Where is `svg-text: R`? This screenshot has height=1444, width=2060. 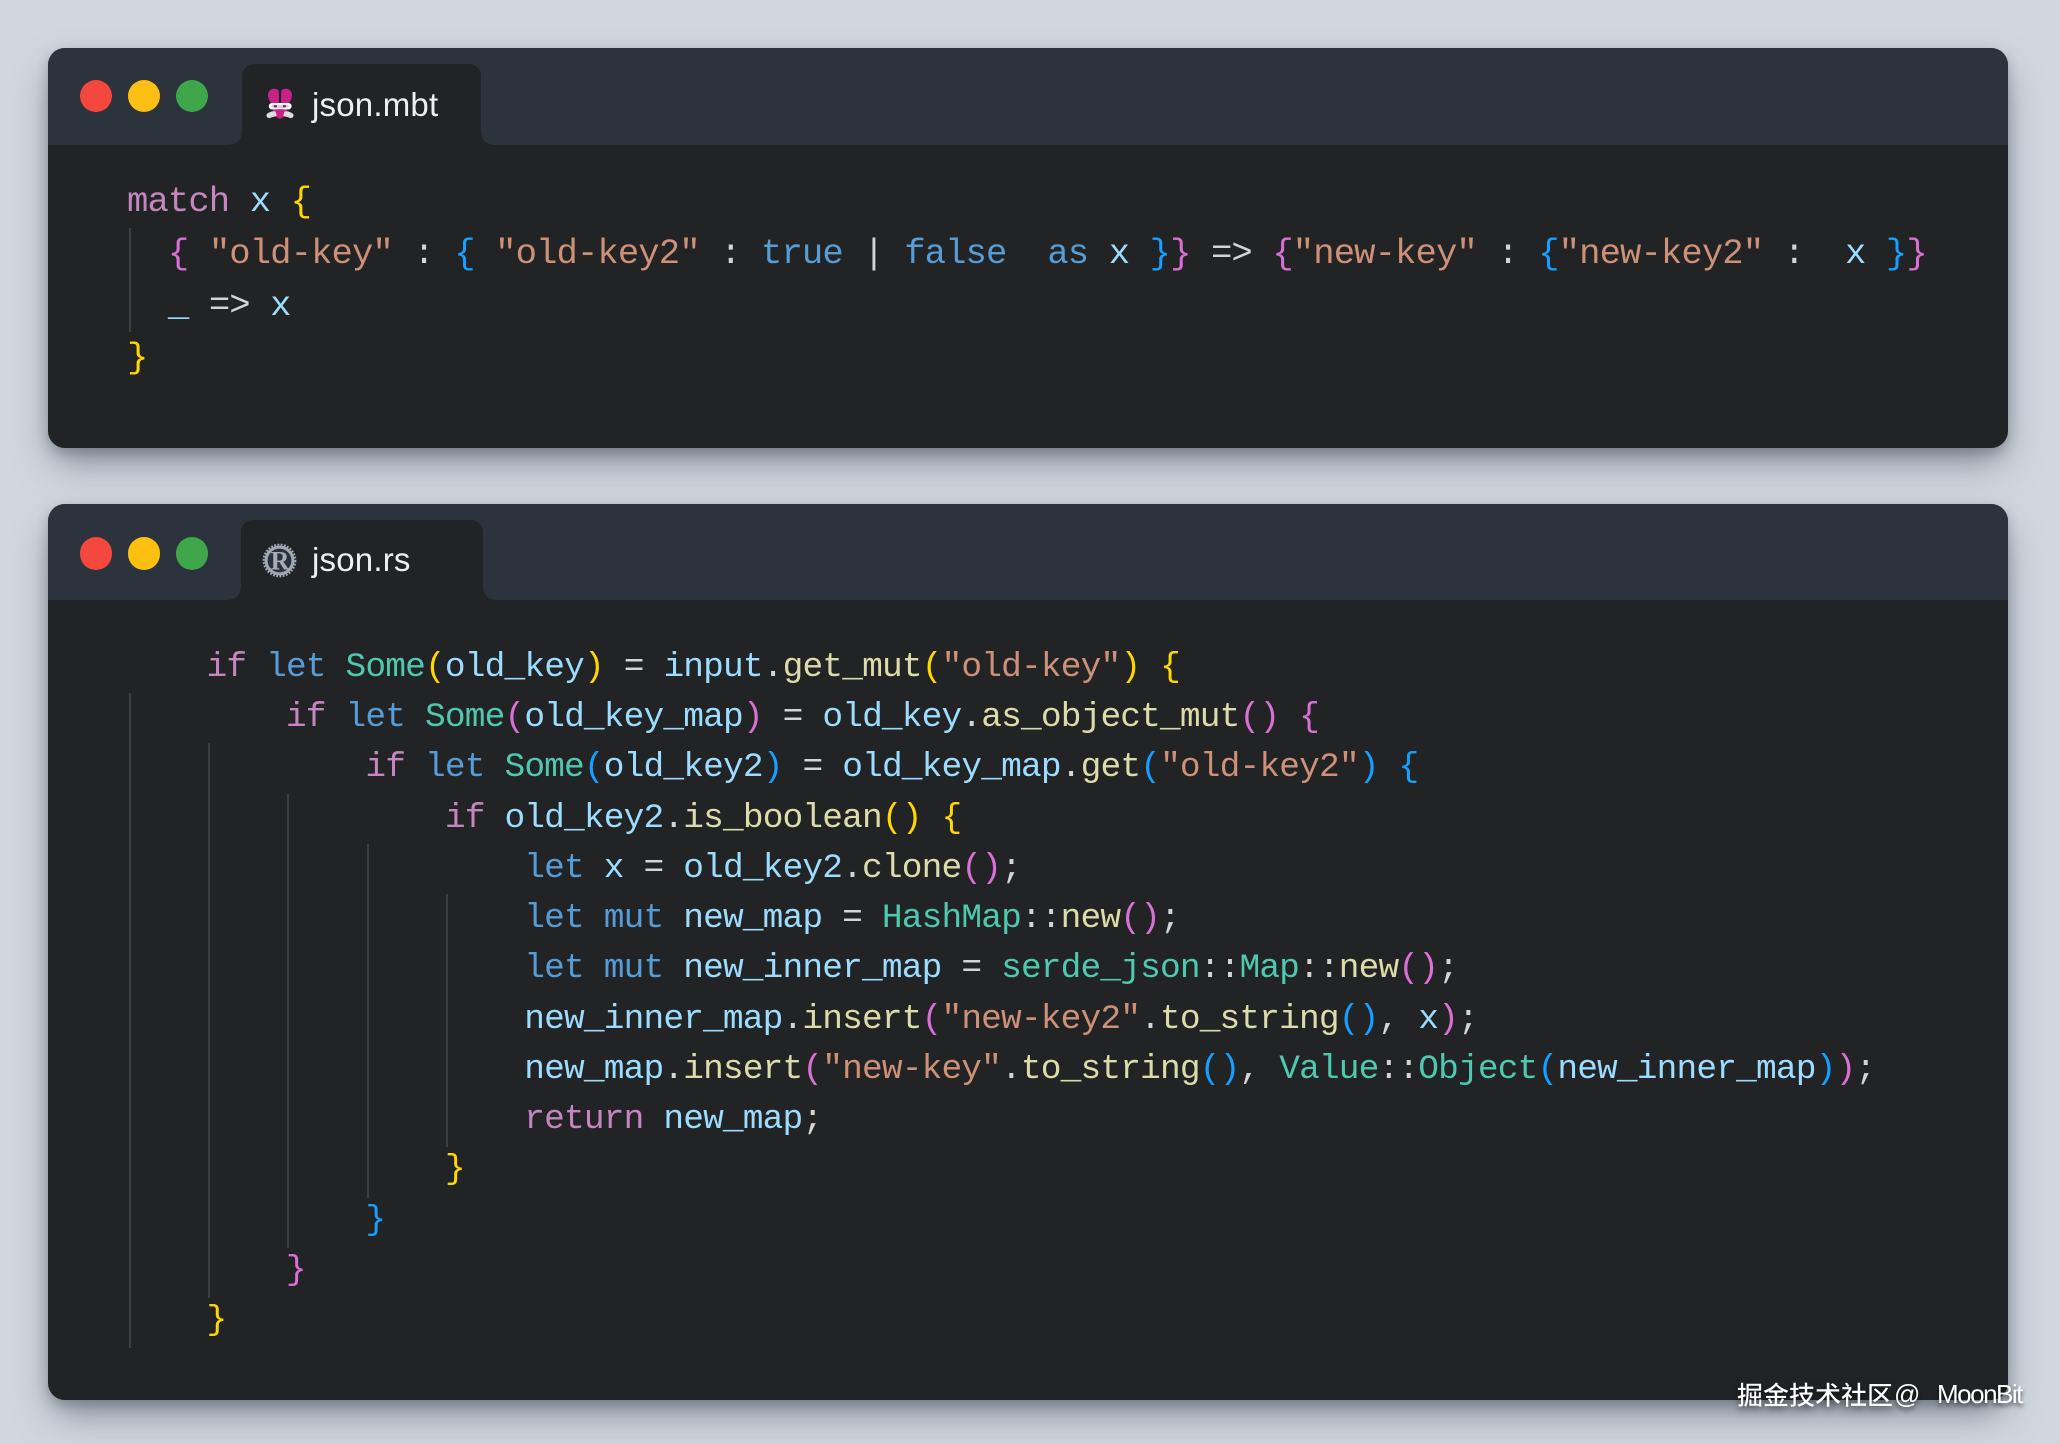 svg-text: R is located at coordinates (280, 560).